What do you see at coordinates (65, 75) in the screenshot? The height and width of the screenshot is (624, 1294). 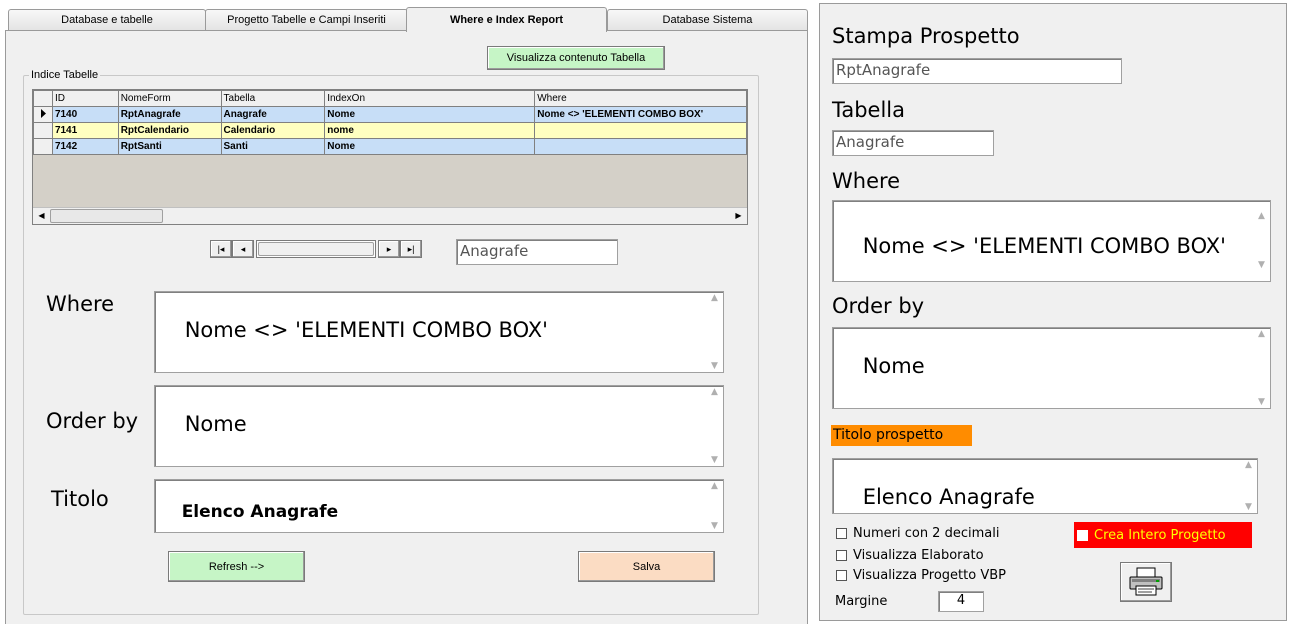 I see `table-index-group-title: Indice Tabelle` at bounding box center [65, 75].